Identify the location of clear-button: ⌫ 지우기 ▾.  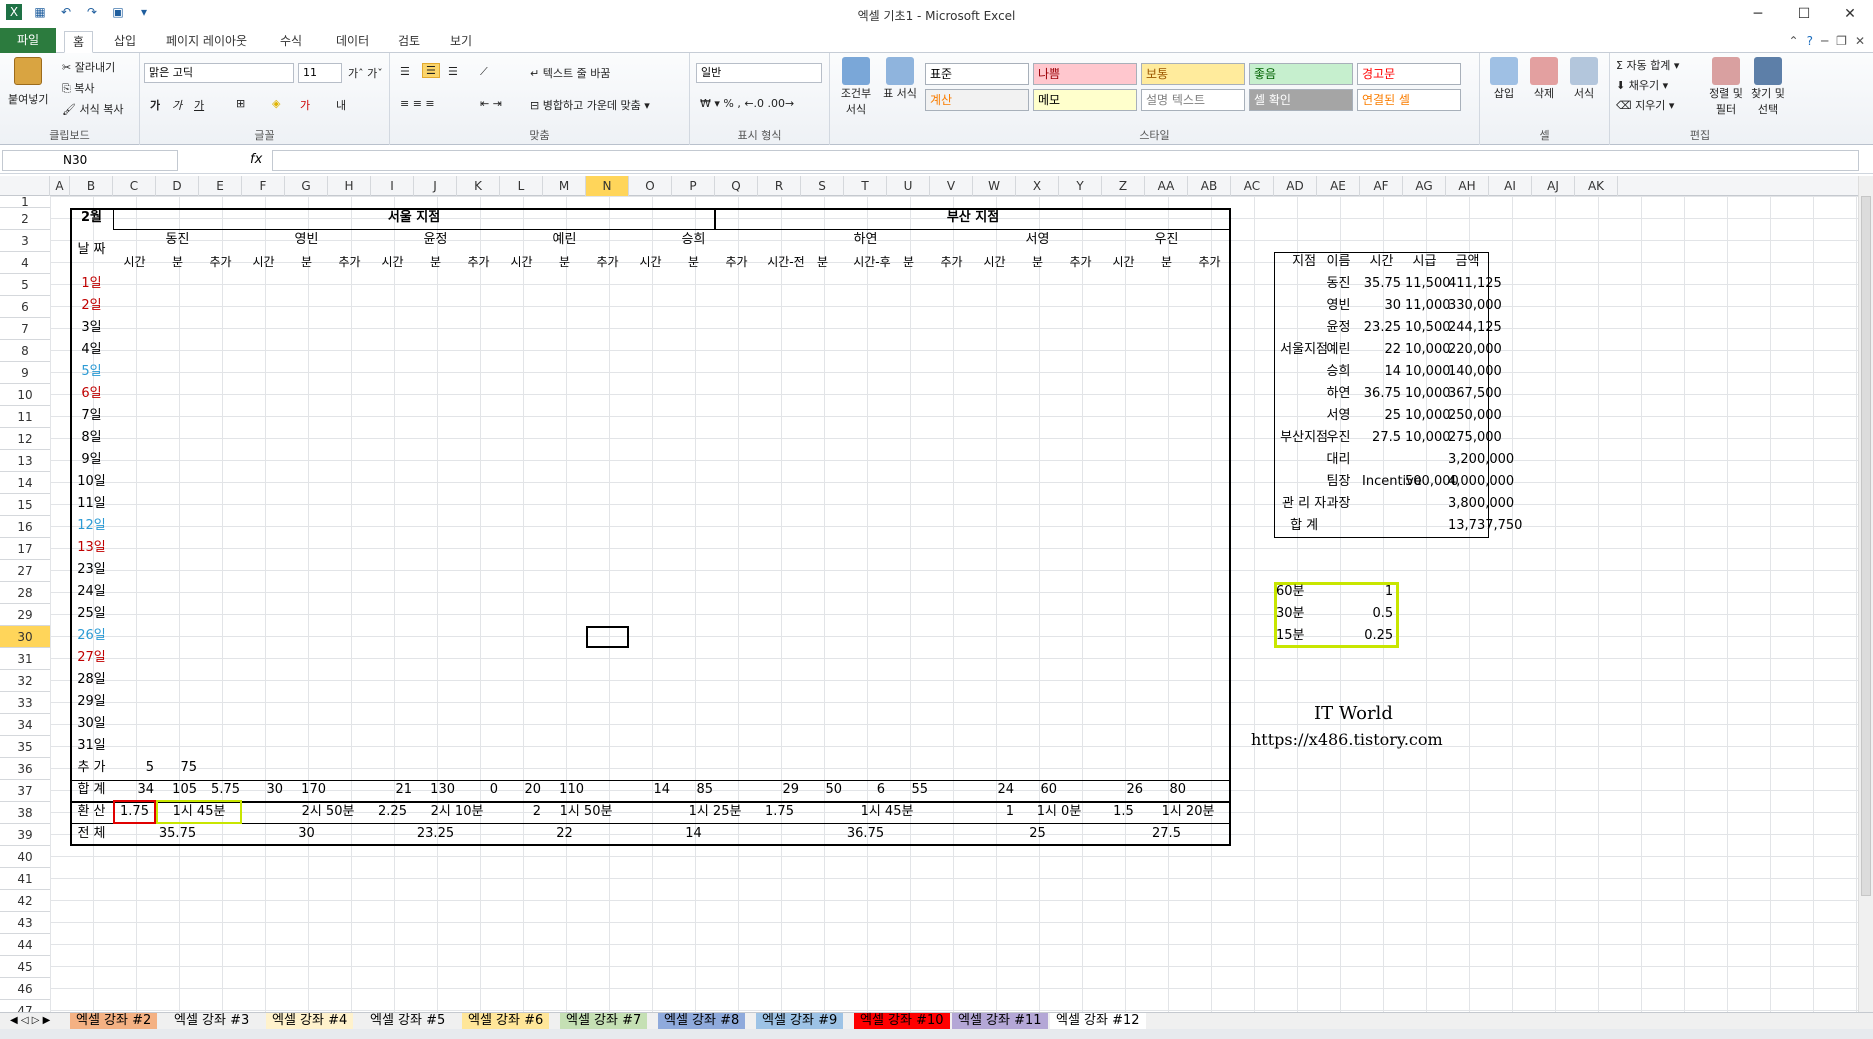
(1645, 105).